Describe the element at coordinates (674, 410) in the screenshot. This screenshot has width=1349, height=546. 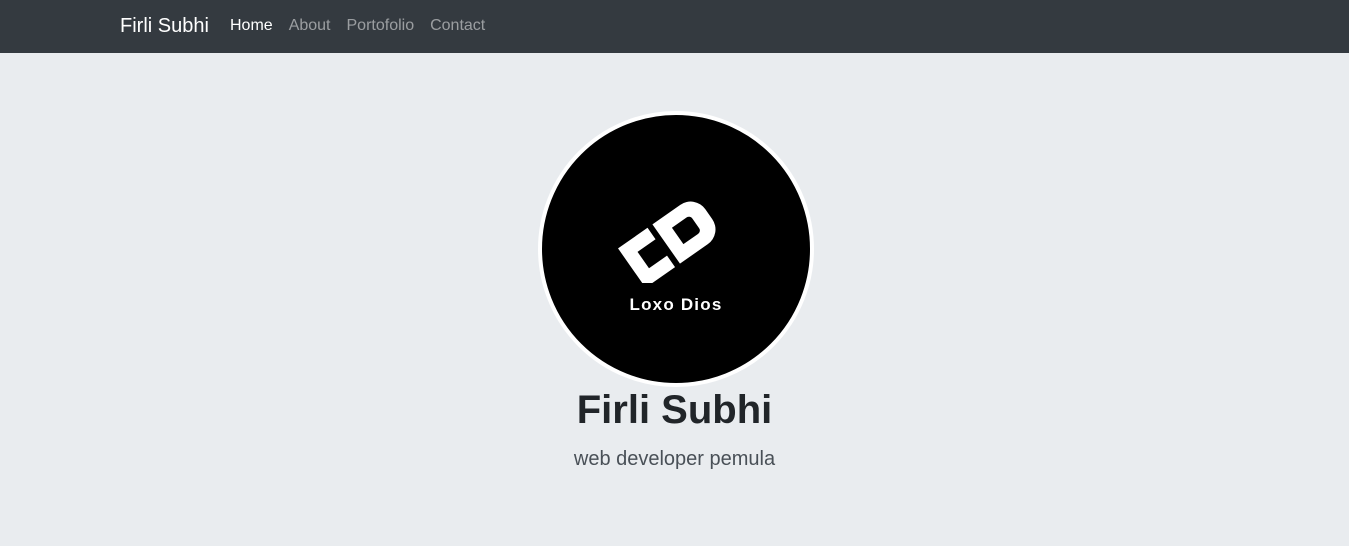
I see `hero-name: Firli Subhi` at that location.